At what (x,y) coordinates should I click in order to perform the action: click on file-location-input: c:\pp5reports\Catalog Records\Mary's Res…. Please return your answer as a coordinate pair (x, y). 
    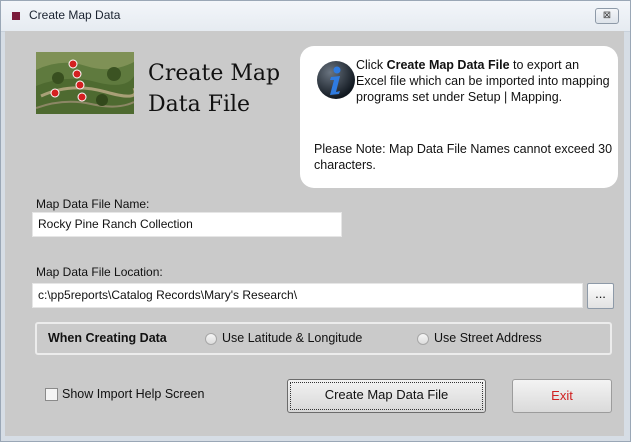
    Looking at the image, I should click on (307, 295).